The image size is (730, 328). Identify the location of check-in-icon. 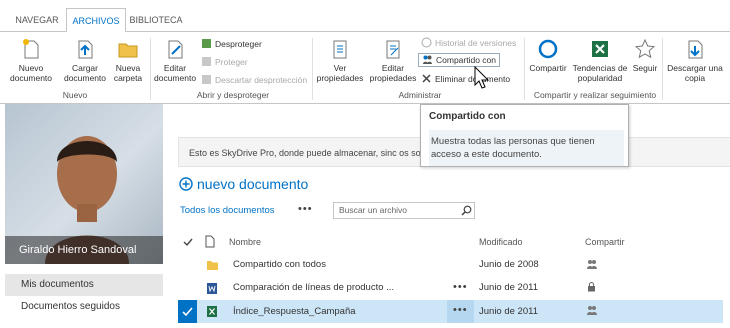
(206, 61).